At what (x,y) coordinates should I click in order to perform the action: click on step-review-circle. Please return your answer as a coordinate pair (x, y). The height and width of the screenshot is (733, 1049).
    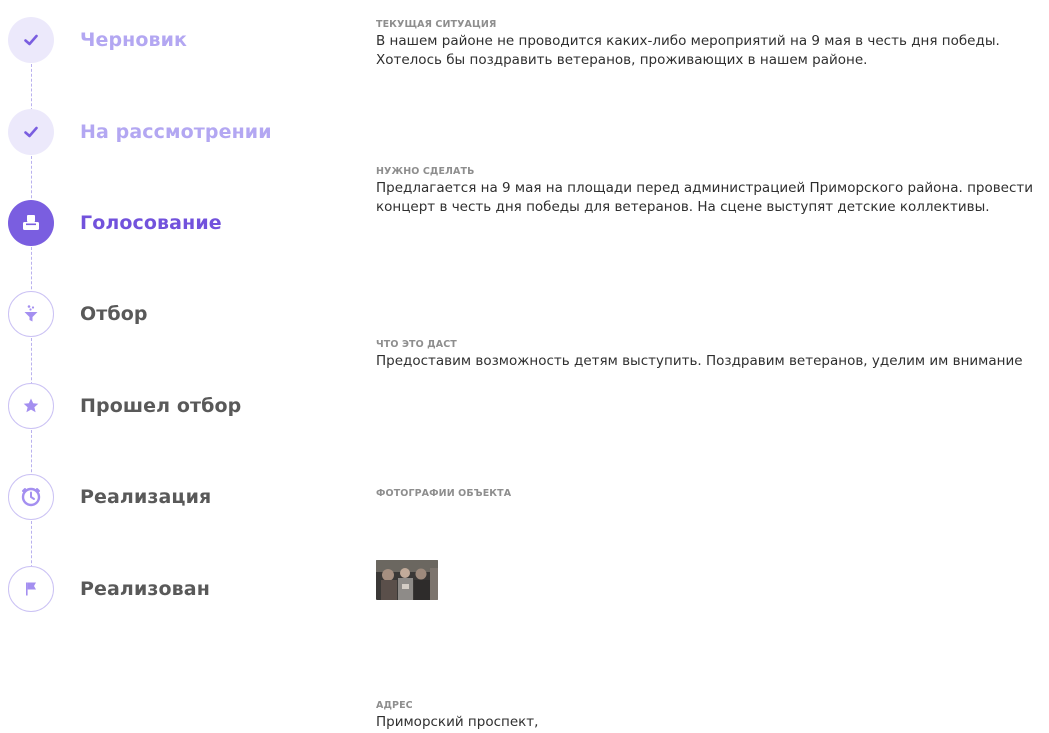
    Looking at the image, I should click on (31, 132).